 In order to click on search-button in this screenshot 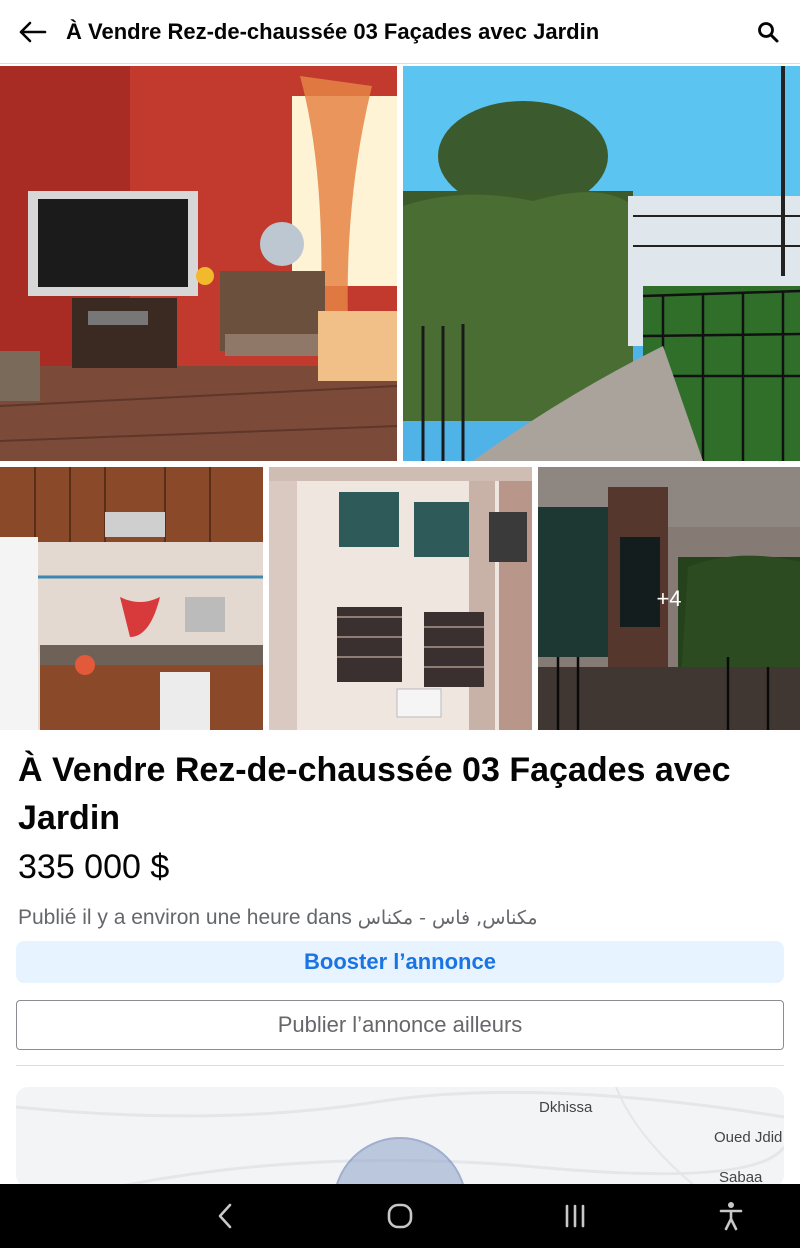, I will do `click(768, 32)`.